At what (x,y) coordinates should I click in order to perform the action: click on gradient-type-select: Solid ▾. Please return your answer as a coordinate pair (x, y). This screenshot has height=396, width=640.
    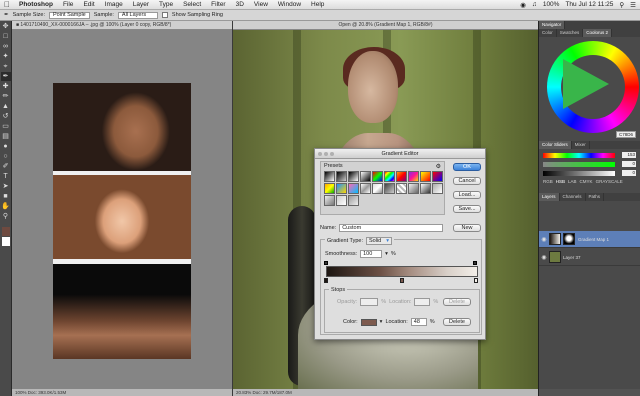
    Looking at the image, I should click on (378, 241).